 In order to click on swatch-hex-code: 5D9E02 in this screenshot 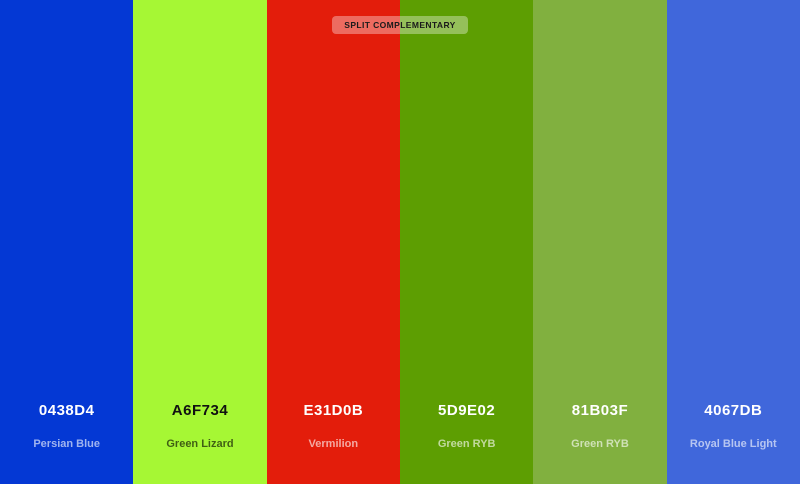, I will do `click(466, 410)`.